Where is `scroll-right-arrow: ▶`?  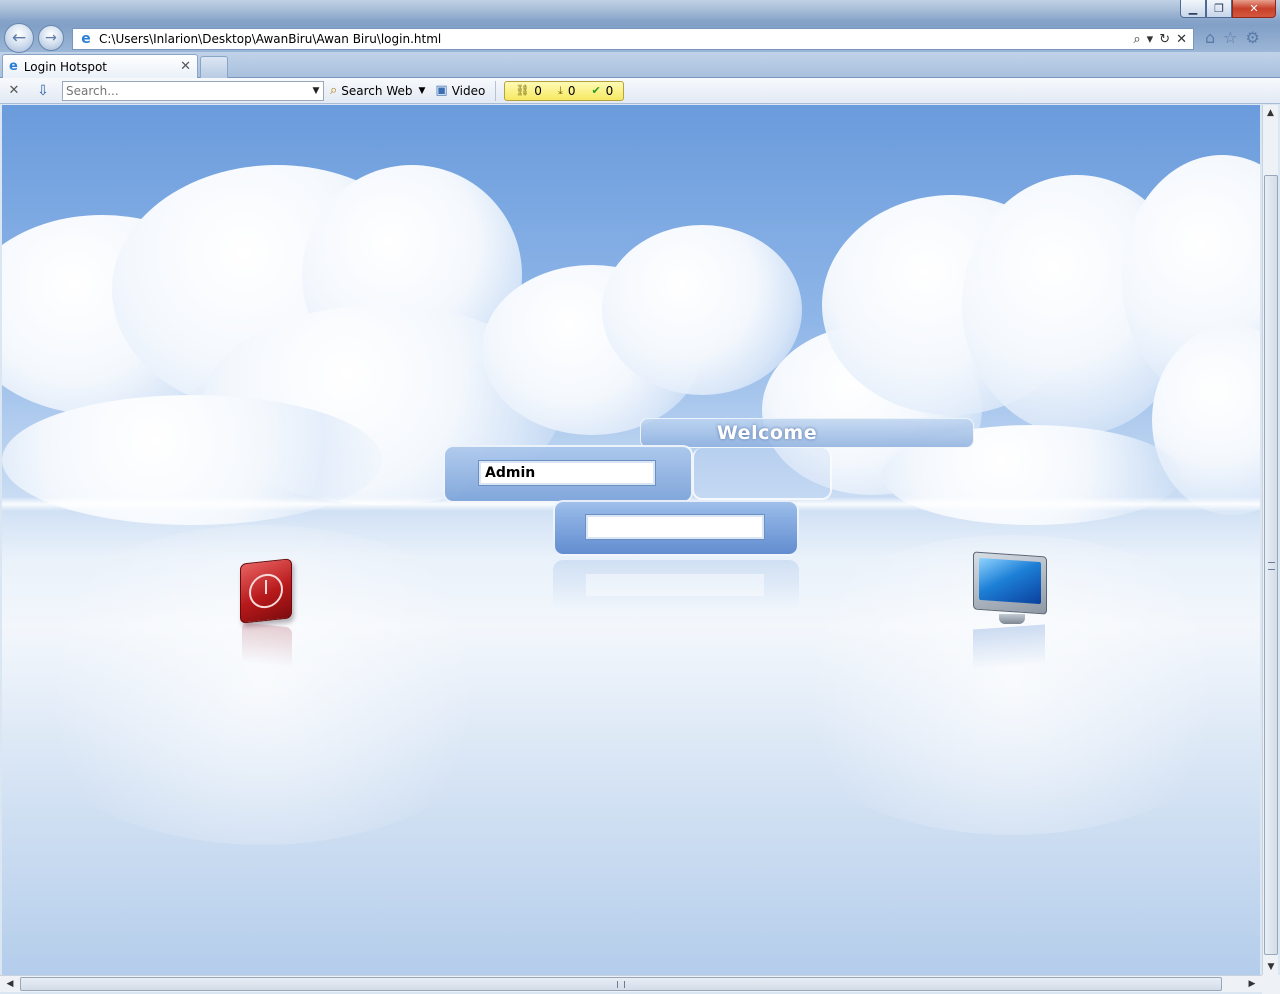
scroll-right-arrow: ▶ is located at coordinates (1252, 984).